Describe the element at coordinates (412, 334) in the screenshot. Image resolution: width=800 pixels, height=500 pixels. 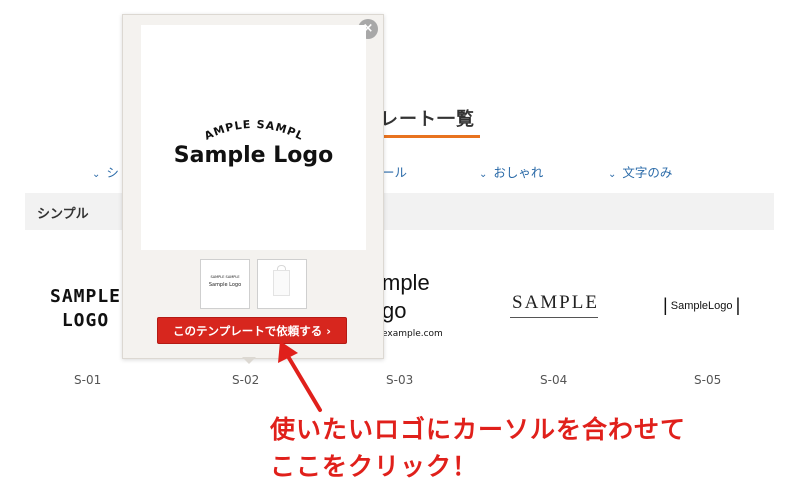
I see `logo-s03-url: example.com` at that location.